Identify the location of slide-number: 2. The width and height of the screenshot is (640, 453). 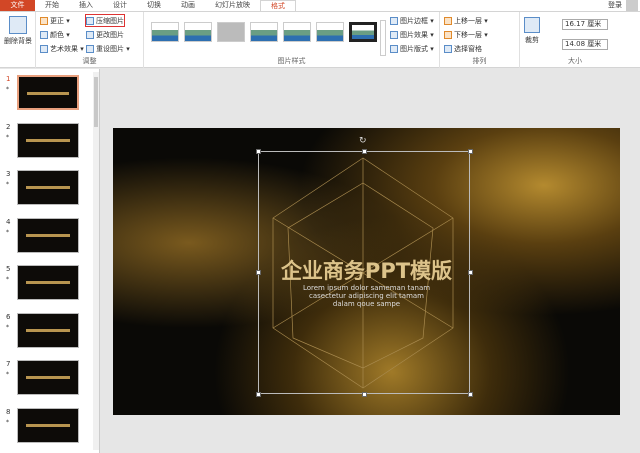
(8, 126).